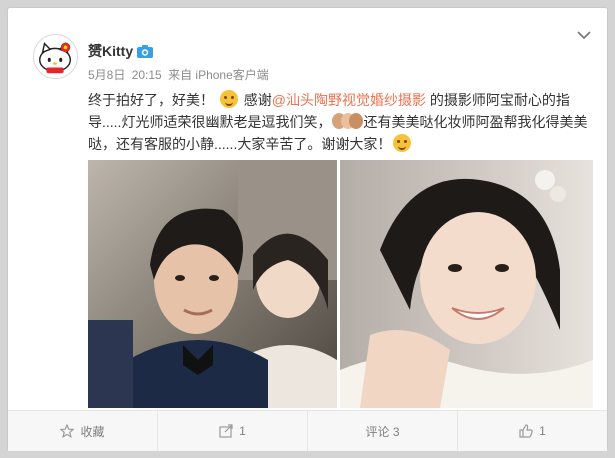  I want to click on repost-icon, so click(226, 431).